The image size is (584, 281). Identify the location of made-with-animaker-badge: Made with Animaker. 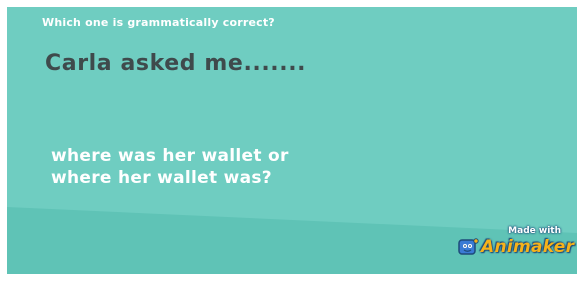
(515, 246).